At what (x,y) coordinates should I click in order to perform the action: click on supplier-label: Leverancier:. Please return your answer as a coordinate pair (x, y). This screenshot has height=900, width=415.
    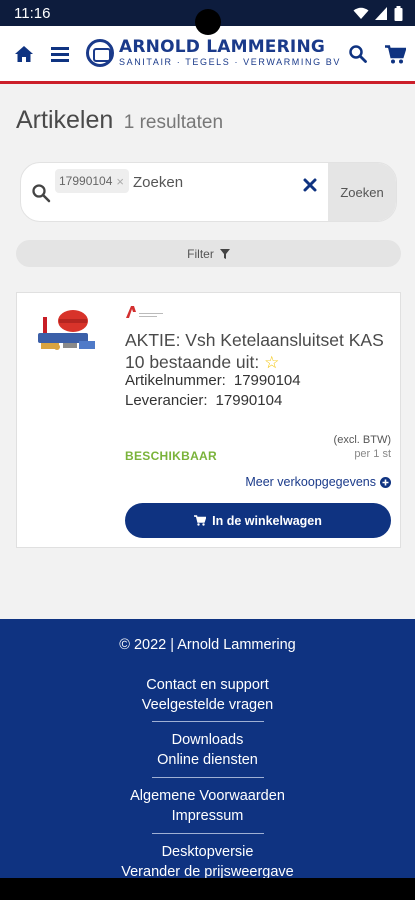
    Looking at the image, I should click on (166, 400).